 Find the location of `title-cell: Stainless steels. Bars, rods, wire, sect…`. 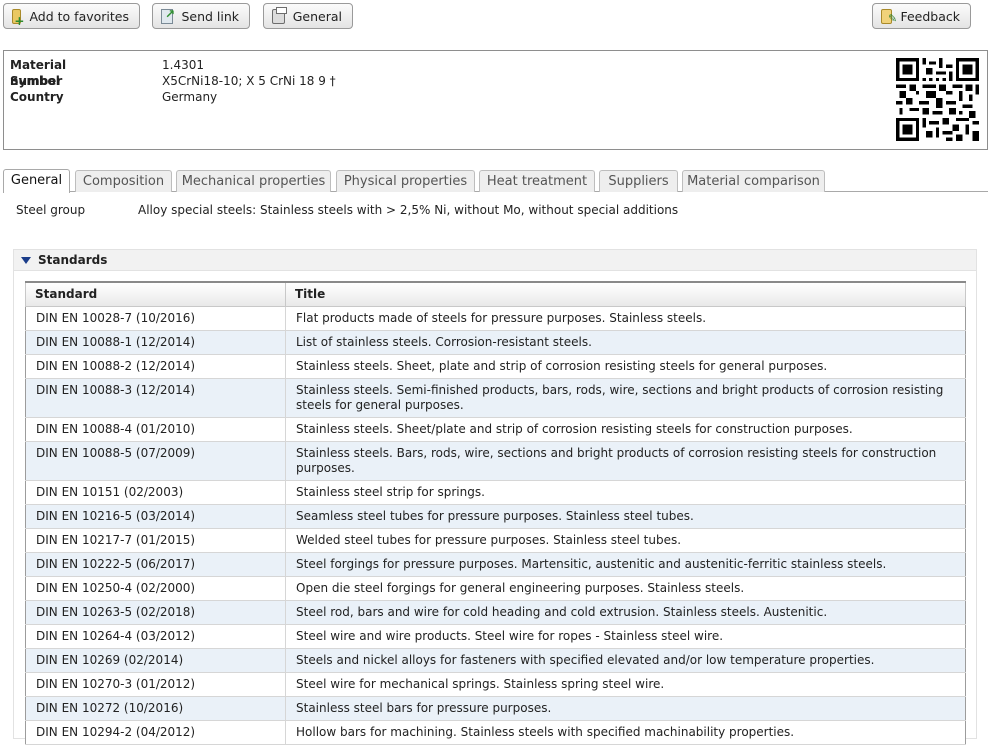

title-cell: Stainless steels. Bars, rods, wire, sect… is located at coordinates (625, 461).